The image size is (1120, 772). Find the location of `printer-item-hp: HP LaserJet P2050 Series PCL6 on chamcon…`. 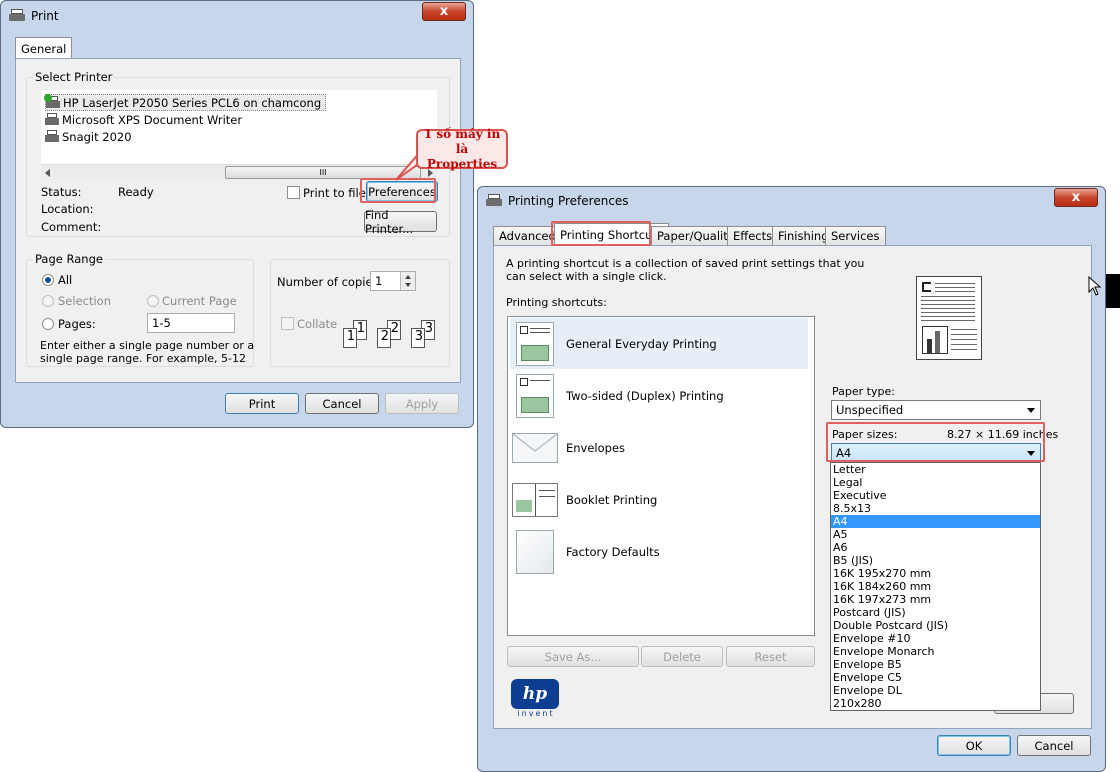

printer-item-hp: HP LaserJet P2050 Series PCL6 on chamcon… is located at coordinates (185, 102).